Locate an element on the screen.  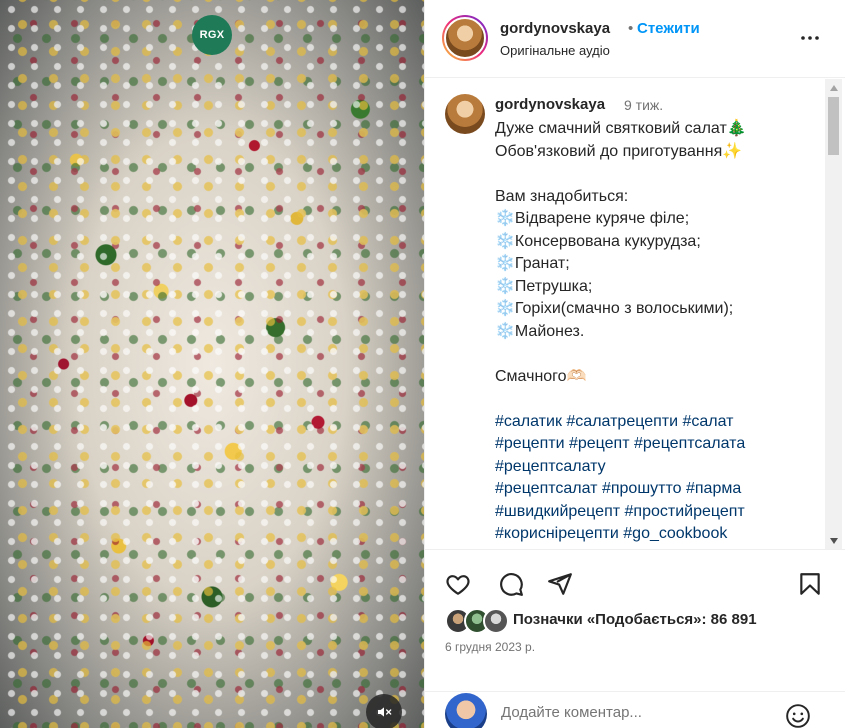
muted-speaker-icon is located at coordinates (385, 712).